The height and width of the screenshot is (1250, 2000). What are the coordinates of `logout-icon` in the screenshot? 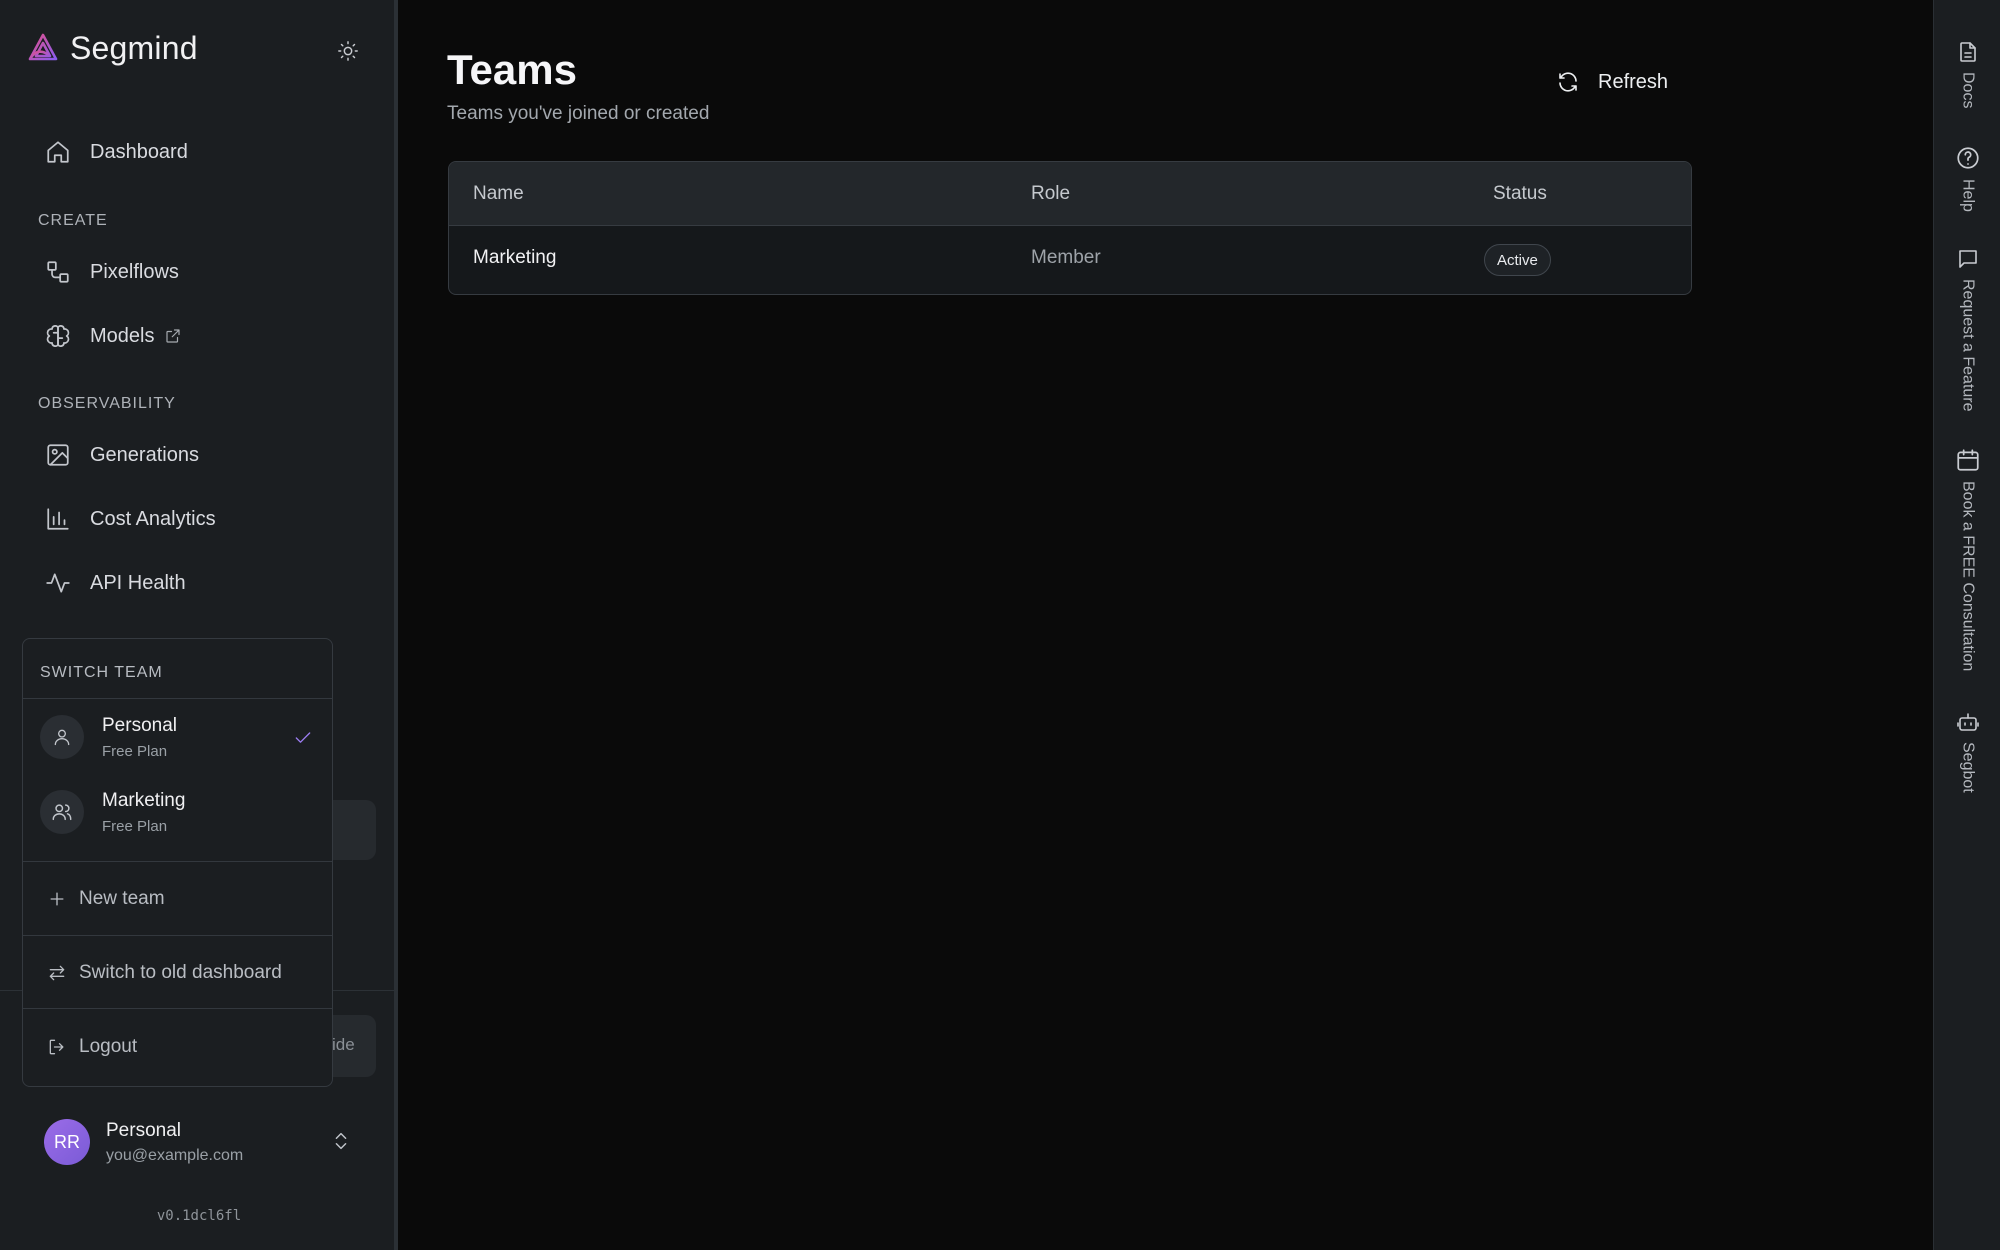 It's located at (56, 1047).